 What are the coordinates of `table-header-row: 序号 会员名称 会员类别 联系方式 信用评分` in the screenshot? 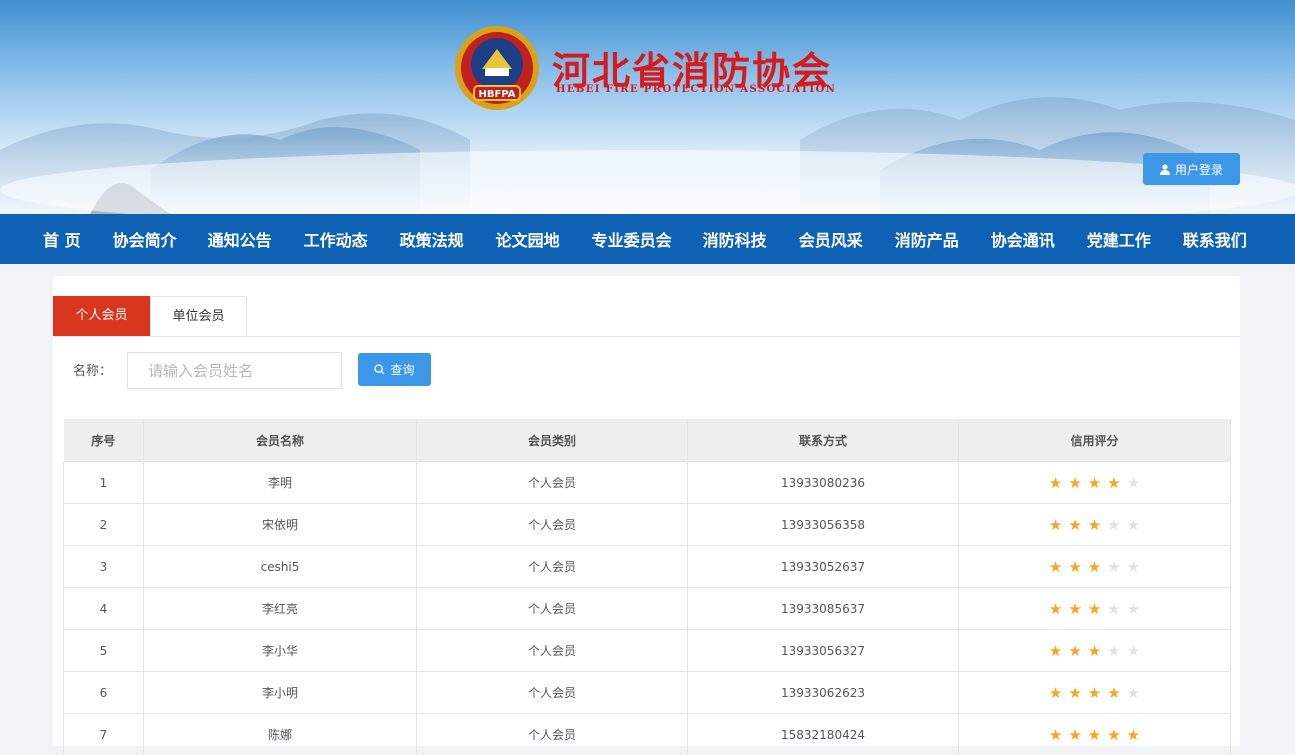 It's located at (647, 440).